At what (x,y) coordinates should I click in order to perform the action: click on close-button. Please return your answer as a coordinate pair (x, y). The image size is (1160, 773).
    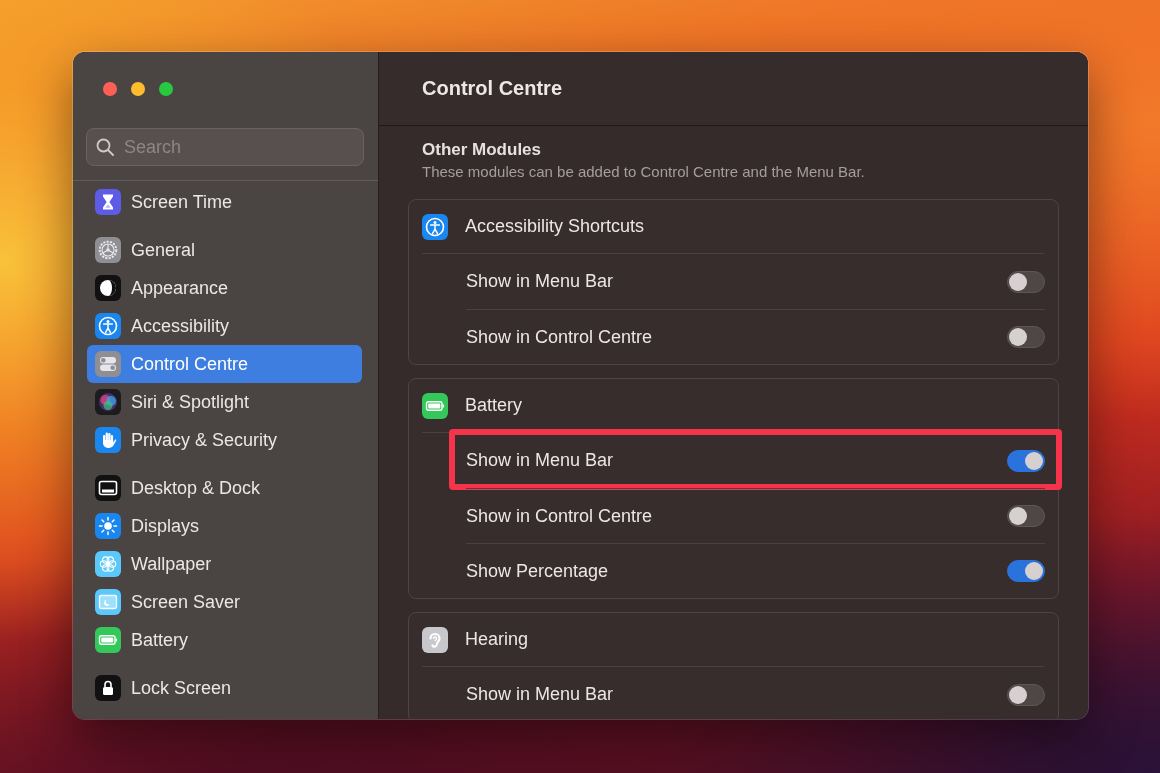
    Looking at the image, I should click on (110, 89).